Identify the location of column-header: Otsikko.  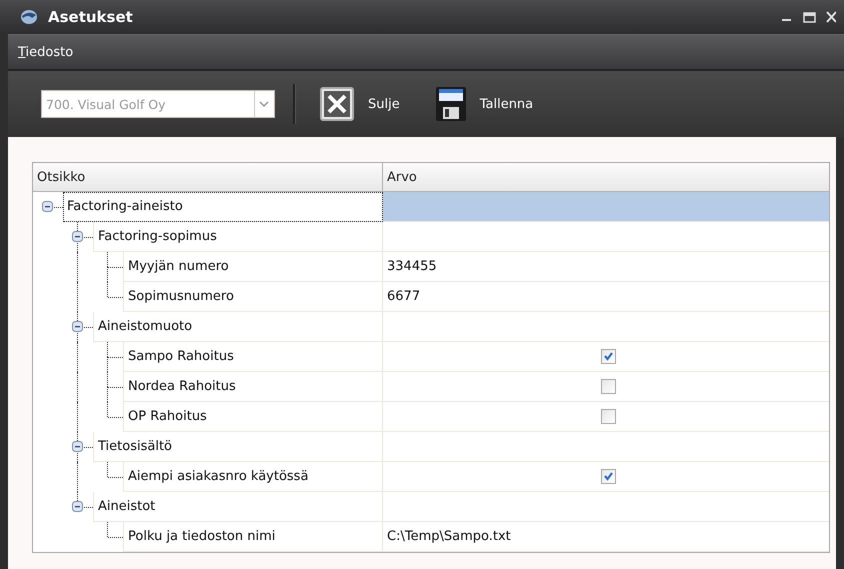
(208, 177).